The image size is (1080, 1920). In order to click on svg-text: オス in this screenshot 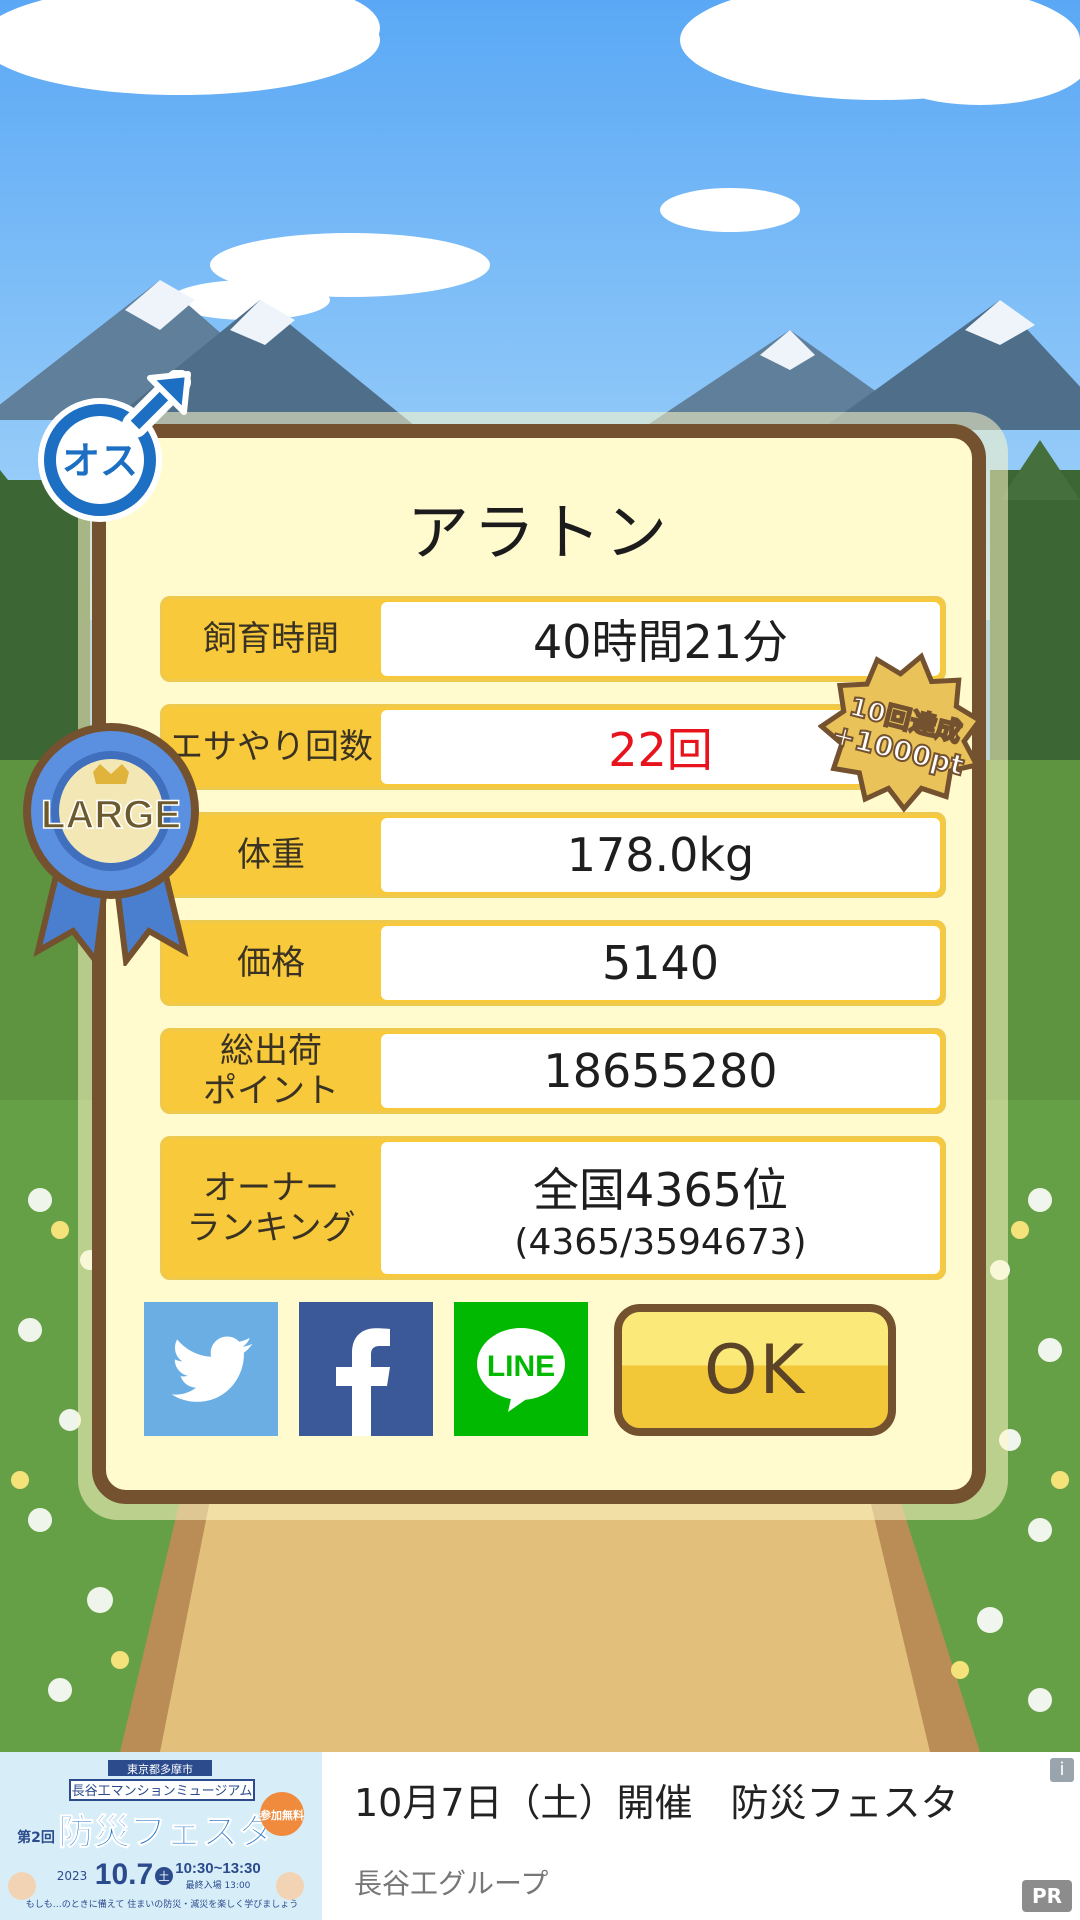, I will do `click(100, 461)`.